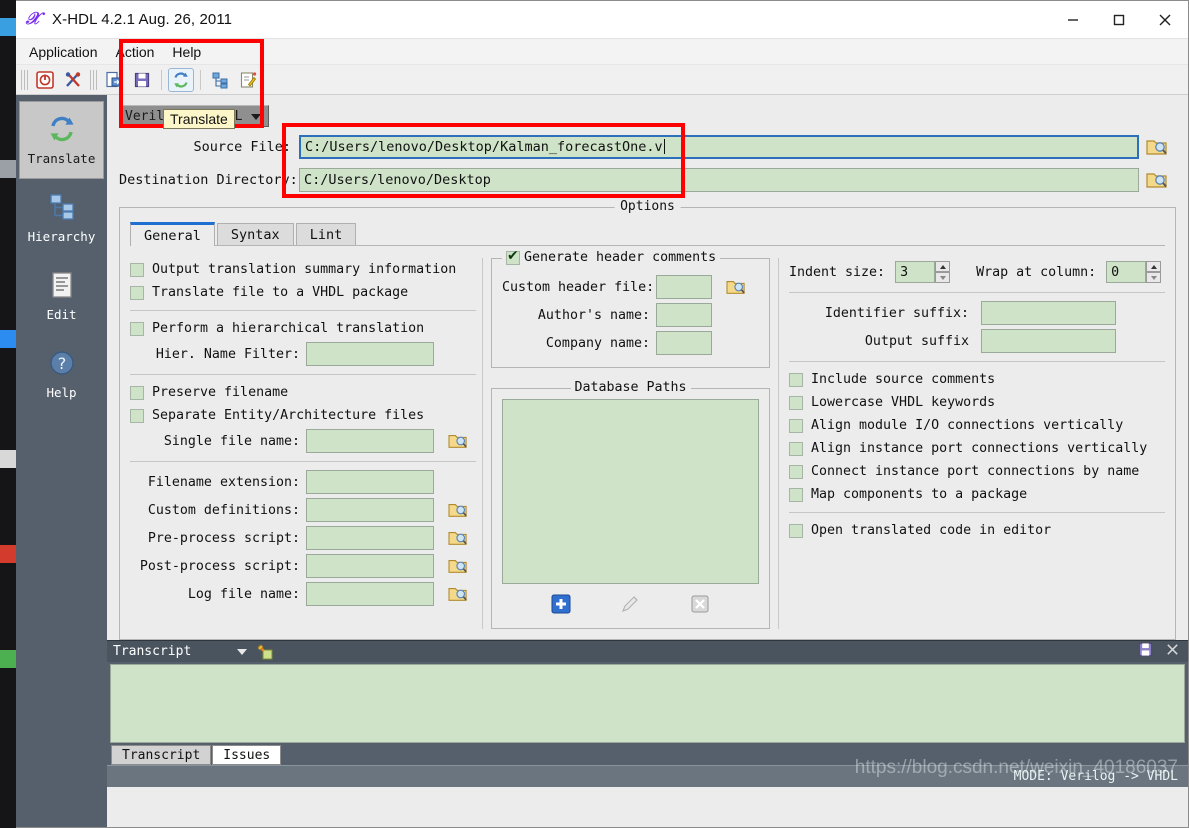 This screenshot has height=828, width=1189. What do you see at coordinates (45, 80) in the screenshot?
I see `exit-icon` at bounding box center [45, 80].